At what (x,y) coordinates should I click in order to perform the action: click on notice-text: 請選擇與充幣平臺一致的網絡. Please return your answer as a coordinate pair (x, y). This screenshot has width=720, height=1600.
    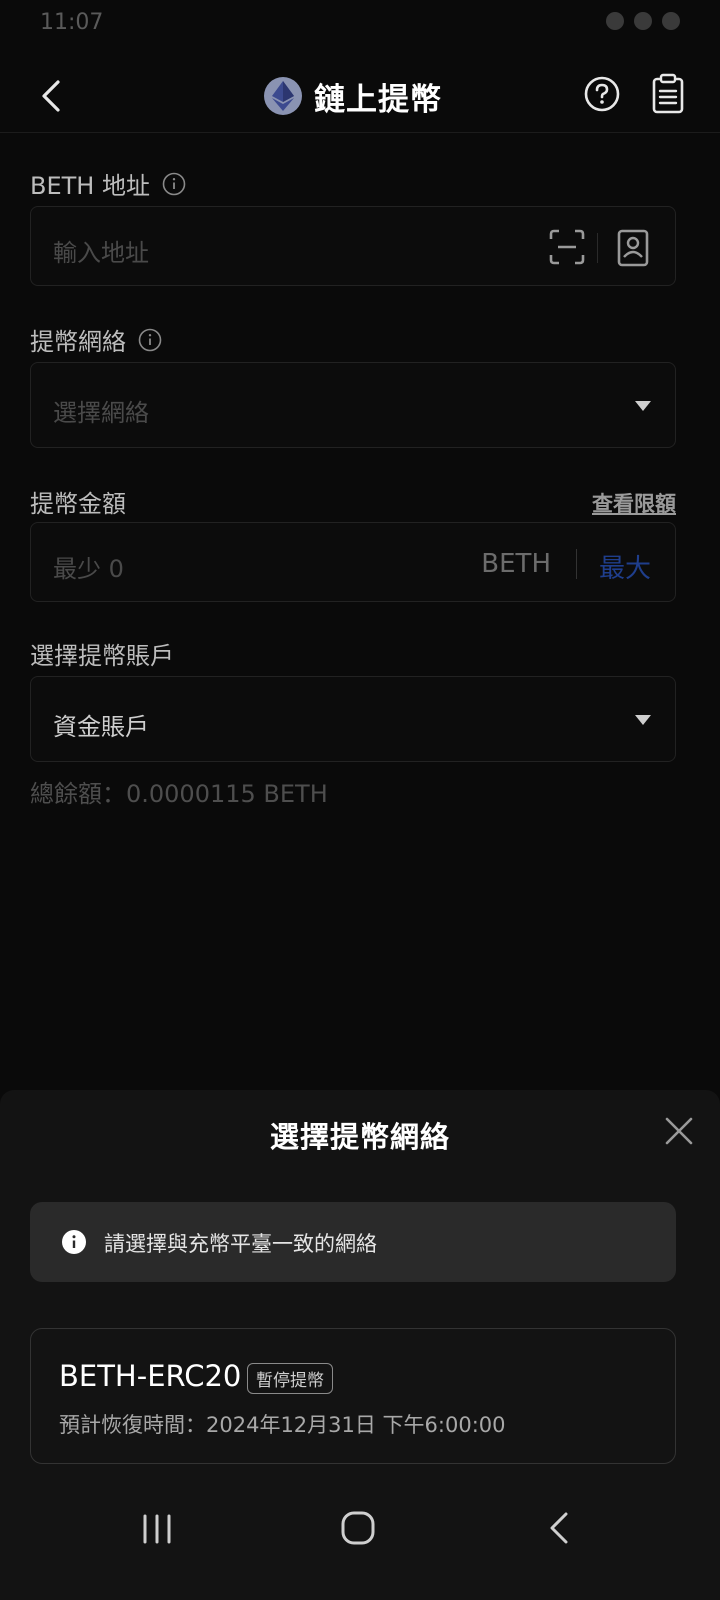
    Looking at the image, I should click on (240, 1244).